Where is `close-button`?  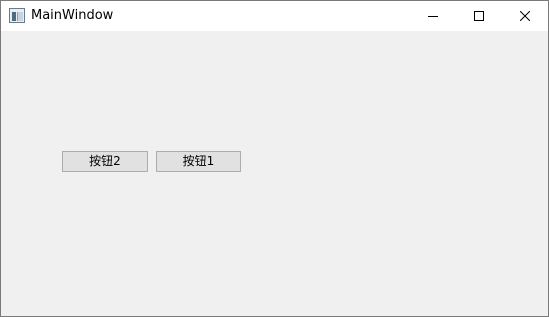 close-button is located at coordinates (525, 16).